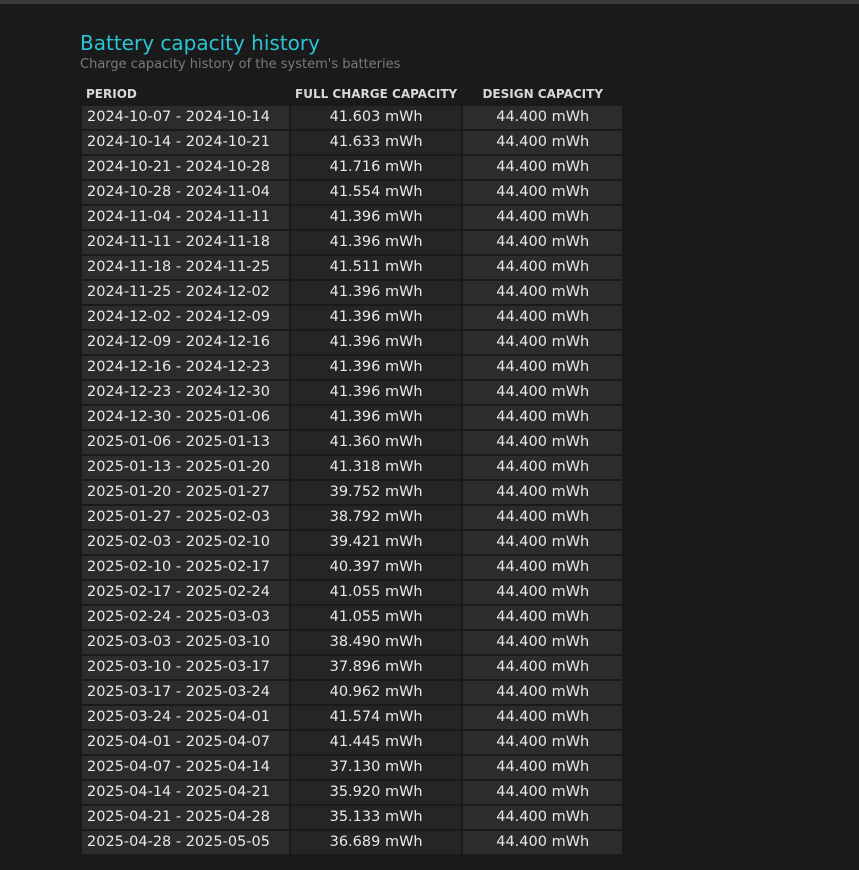 Image resolution: width=859 pixels, height=870 pixels. What do you see at coordinates (185, 742) in the screenshot?
I see `period-cell: 2025-04-01 - 2025-04-07` at bounding box center [185, 742].